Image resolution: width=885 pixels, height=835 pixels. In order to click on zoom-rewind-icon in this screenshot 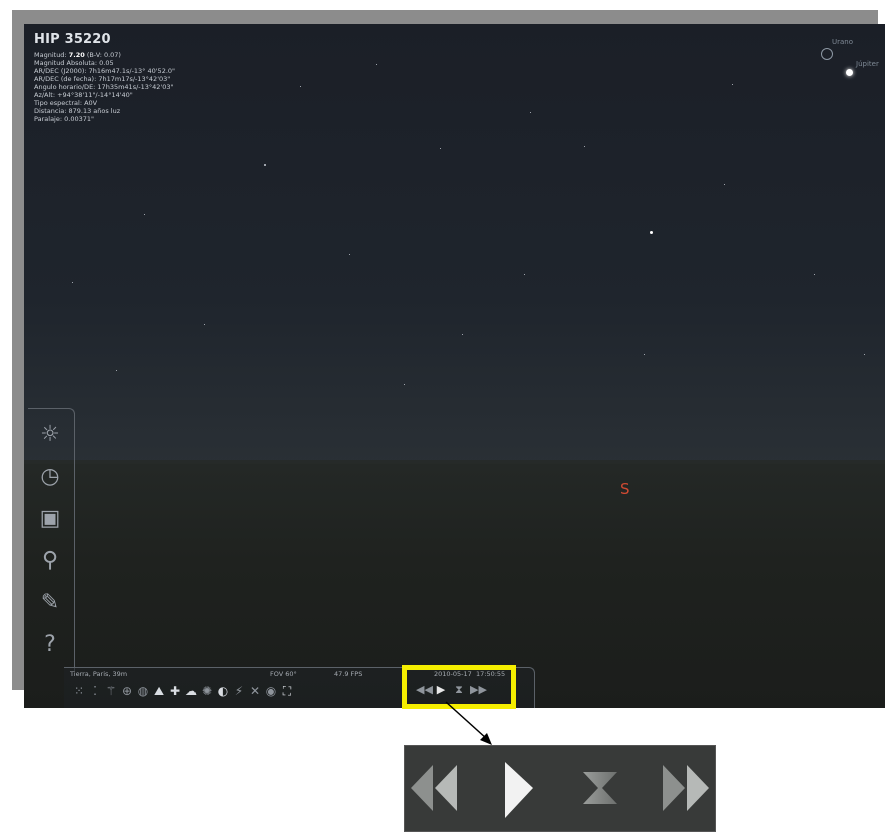, I will do `click(422, 788)`.